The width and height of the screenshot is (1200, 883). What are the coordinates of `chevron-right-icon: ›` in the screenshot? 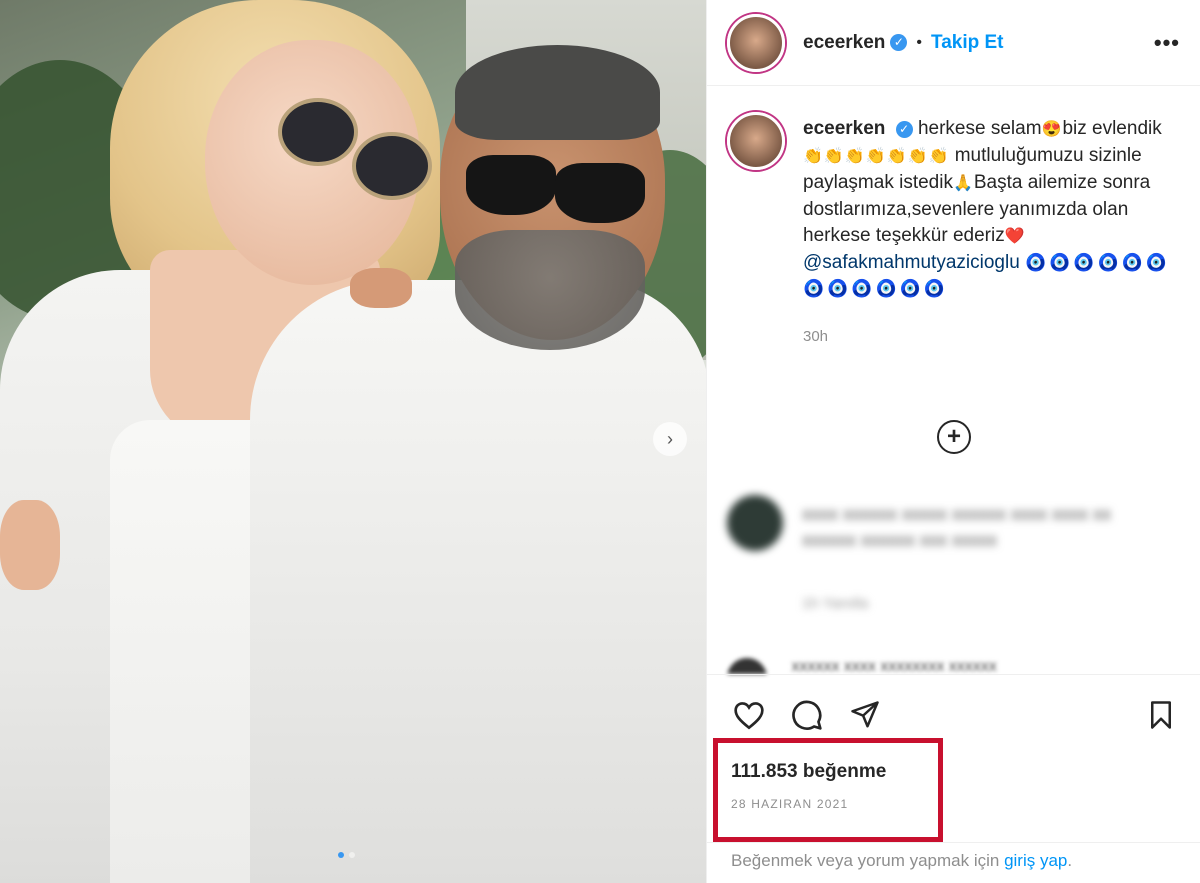 It's located at (670, 438).